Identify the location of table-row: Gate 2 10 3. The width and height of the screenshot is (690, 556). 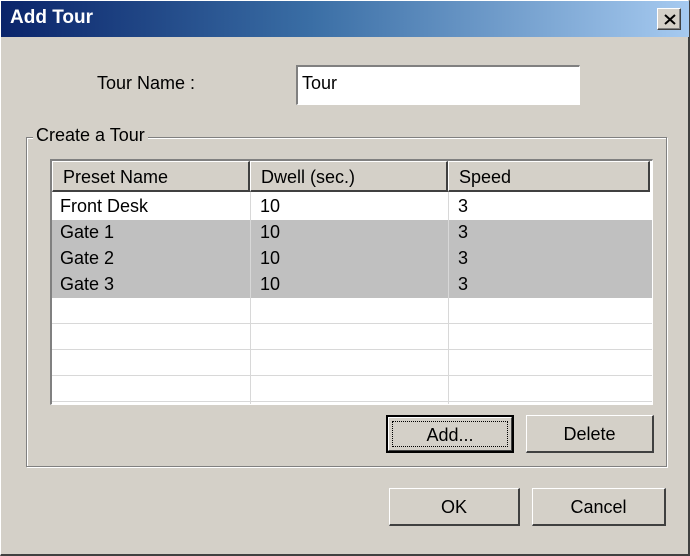
(352, 259).